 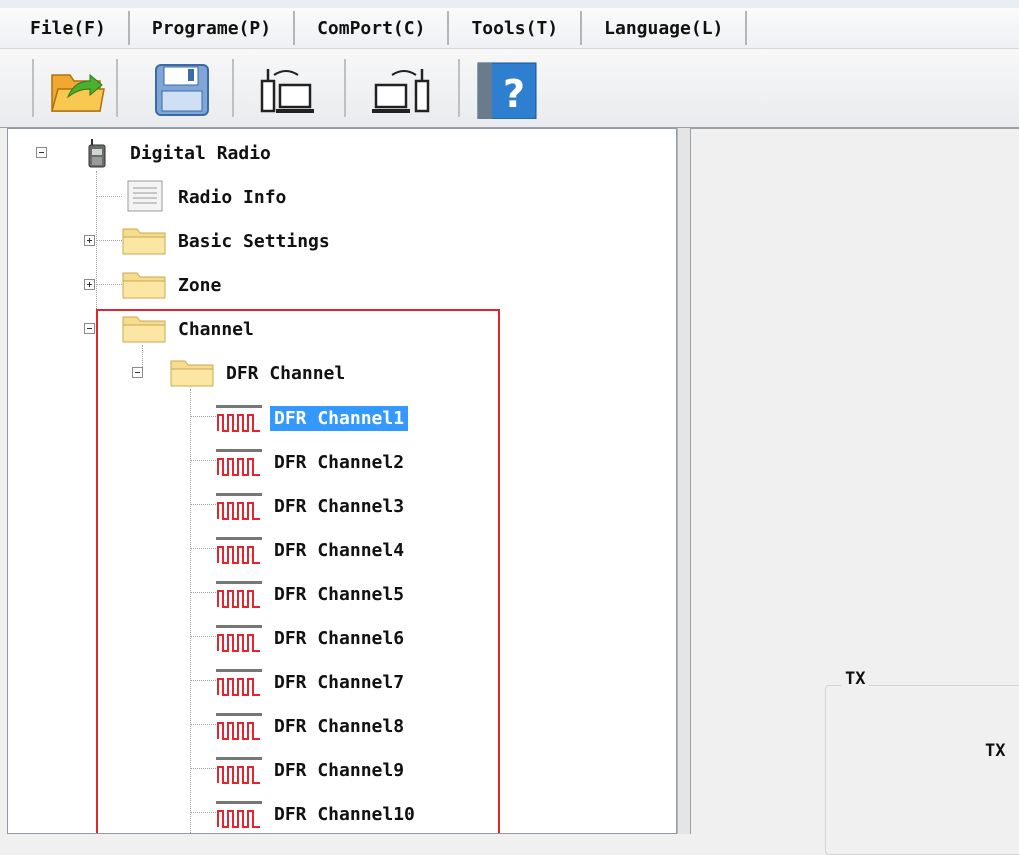 I want to click on tree-item-label: DFR Channel7, so click(x=339, y=682).